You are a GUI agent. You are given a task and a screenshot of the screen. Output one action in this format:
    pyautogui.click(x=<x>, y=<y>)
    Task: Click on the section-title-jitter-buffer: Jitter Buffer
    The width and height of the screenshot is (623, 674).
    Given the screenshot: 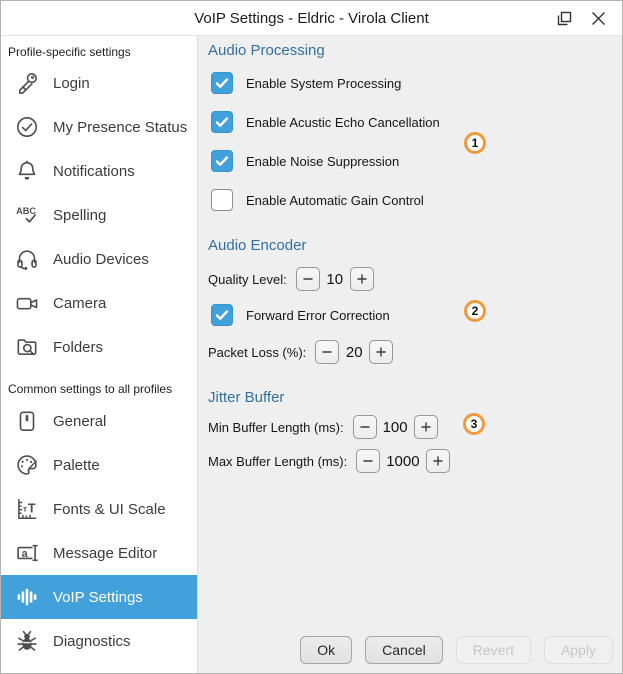 What is the action you would take?
    pyautogui.click(x=246, y=397)
    